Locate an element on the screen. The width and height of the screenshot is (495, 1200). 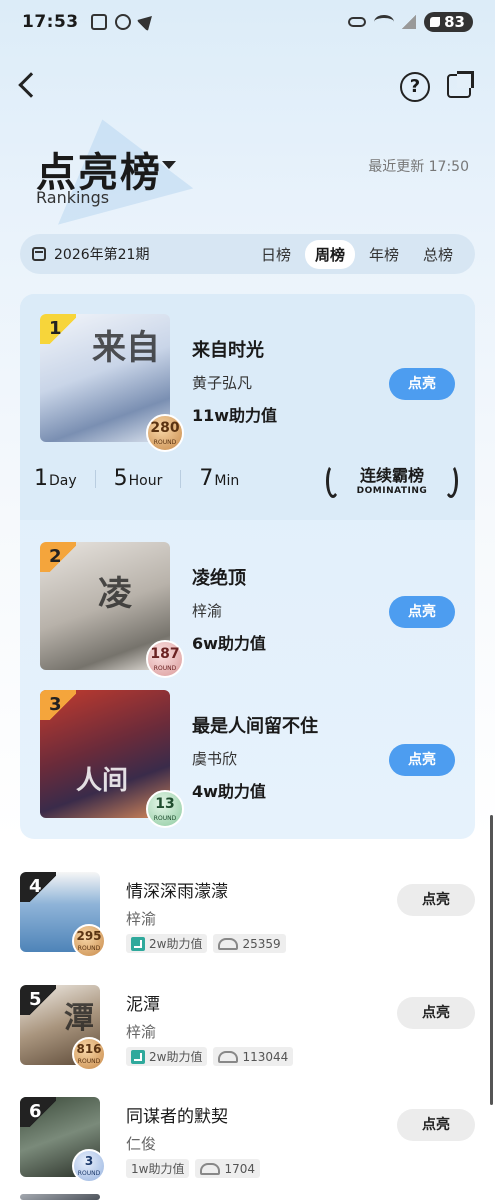
song-title: 泥潭 is located at coordinates (143, 1002).